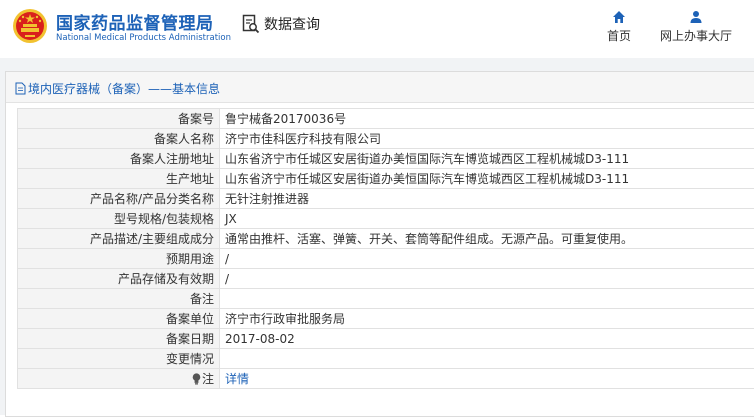  I want to click on person-icon, so click(696, 17).